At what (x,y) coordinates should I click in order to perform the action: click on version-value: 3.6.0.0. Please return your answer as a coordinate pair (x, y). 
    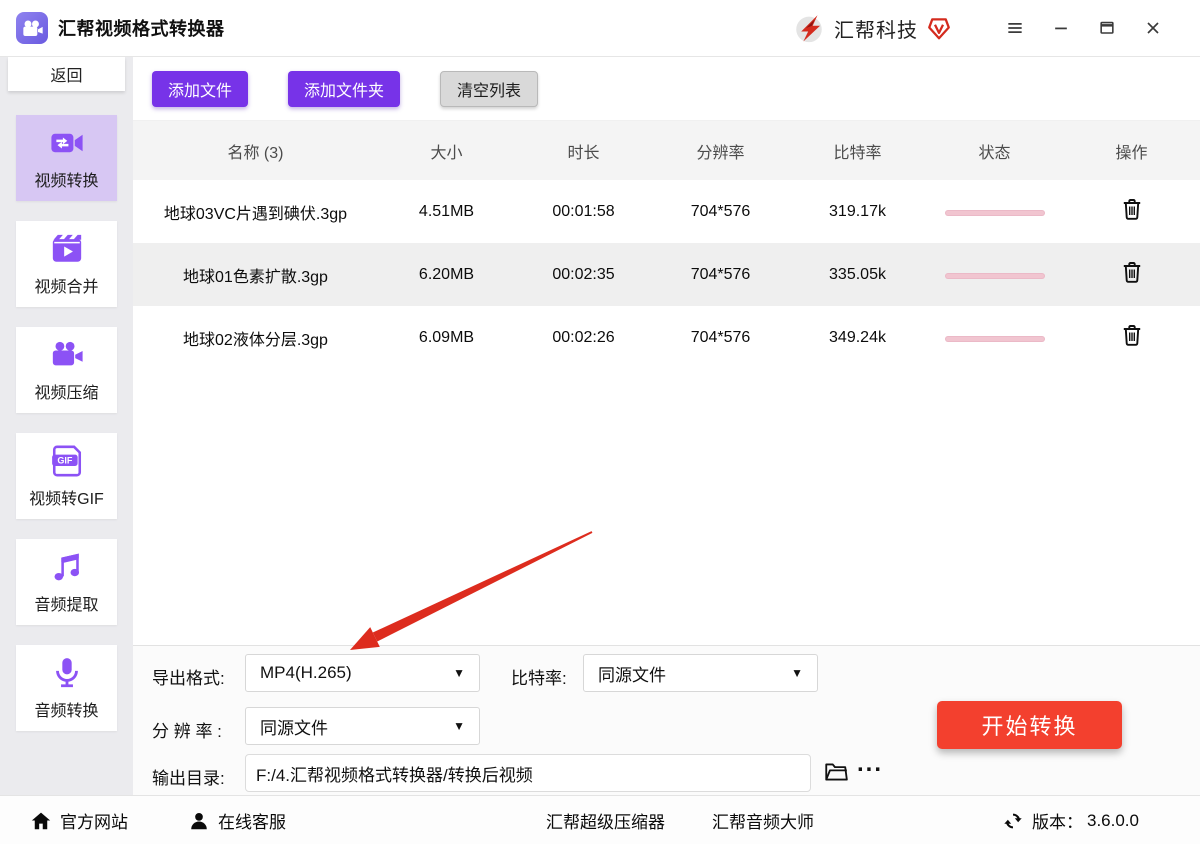
    Looking at the image, I should click on (1113, 820).